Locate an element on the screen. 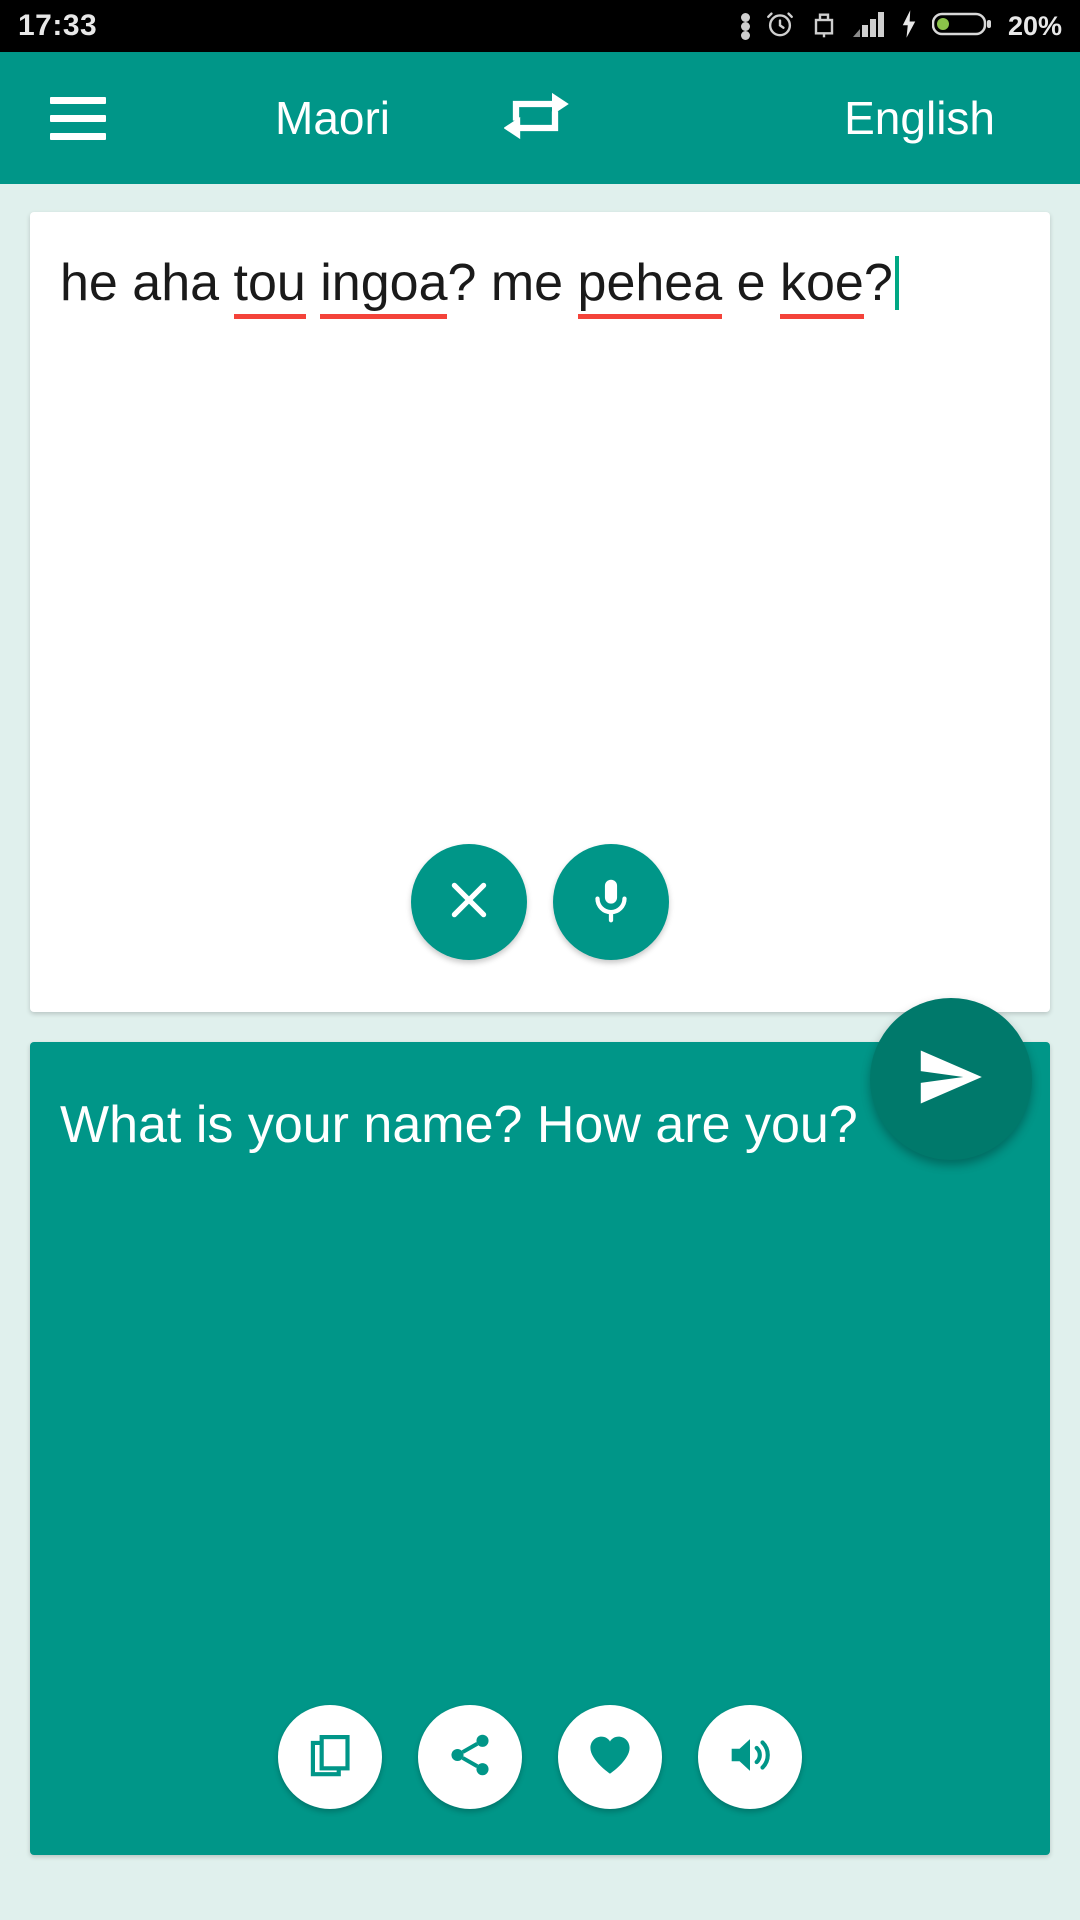 This screenshot has height=1920, width=1080. favorite-heart-icon is located at coordinates (610, 1757).